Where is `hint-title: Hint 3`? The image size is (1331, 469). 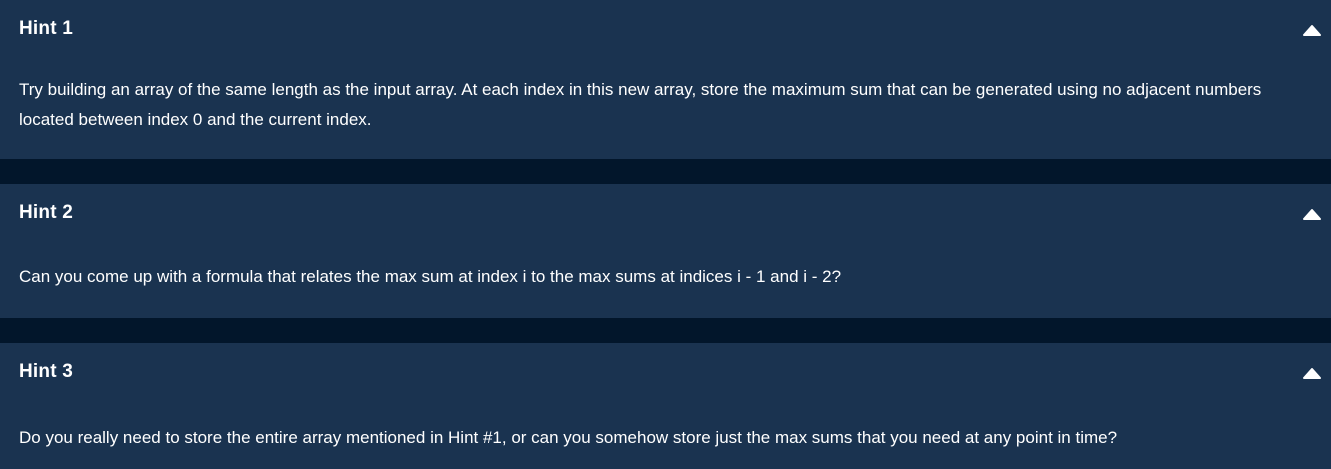
hint-title: Hint 3 is located at coordinates (46, 371).